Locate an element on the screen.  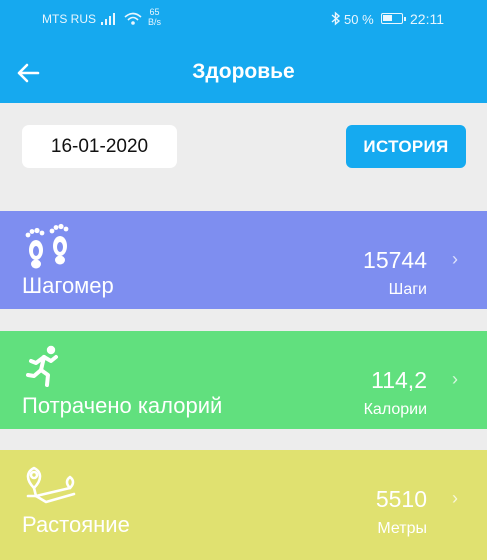
footprints-icon is located at coordinates (47, 246).